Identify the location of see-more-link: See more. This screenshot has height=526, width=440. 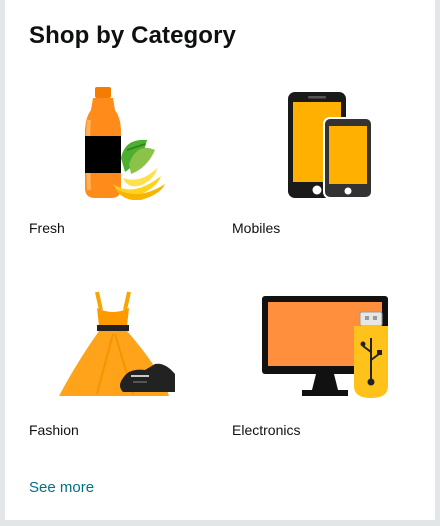
(61, 487).